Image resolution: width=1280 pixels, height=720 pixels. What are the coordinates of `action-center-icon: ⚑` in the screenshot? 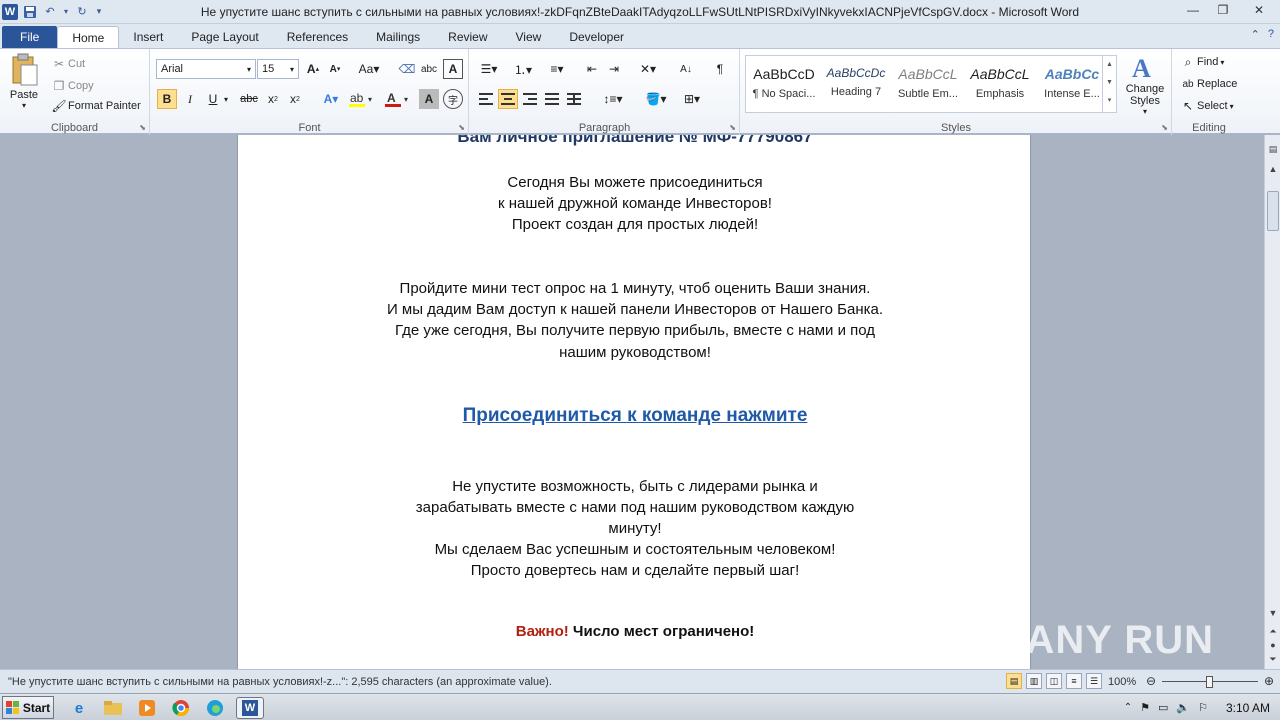 It's located at (1145, 707).